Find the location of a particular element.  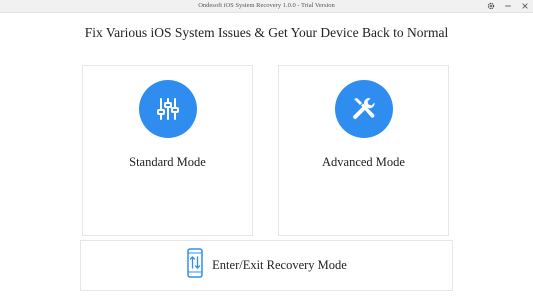

minimize-icon is located at coordinates (507, 6).